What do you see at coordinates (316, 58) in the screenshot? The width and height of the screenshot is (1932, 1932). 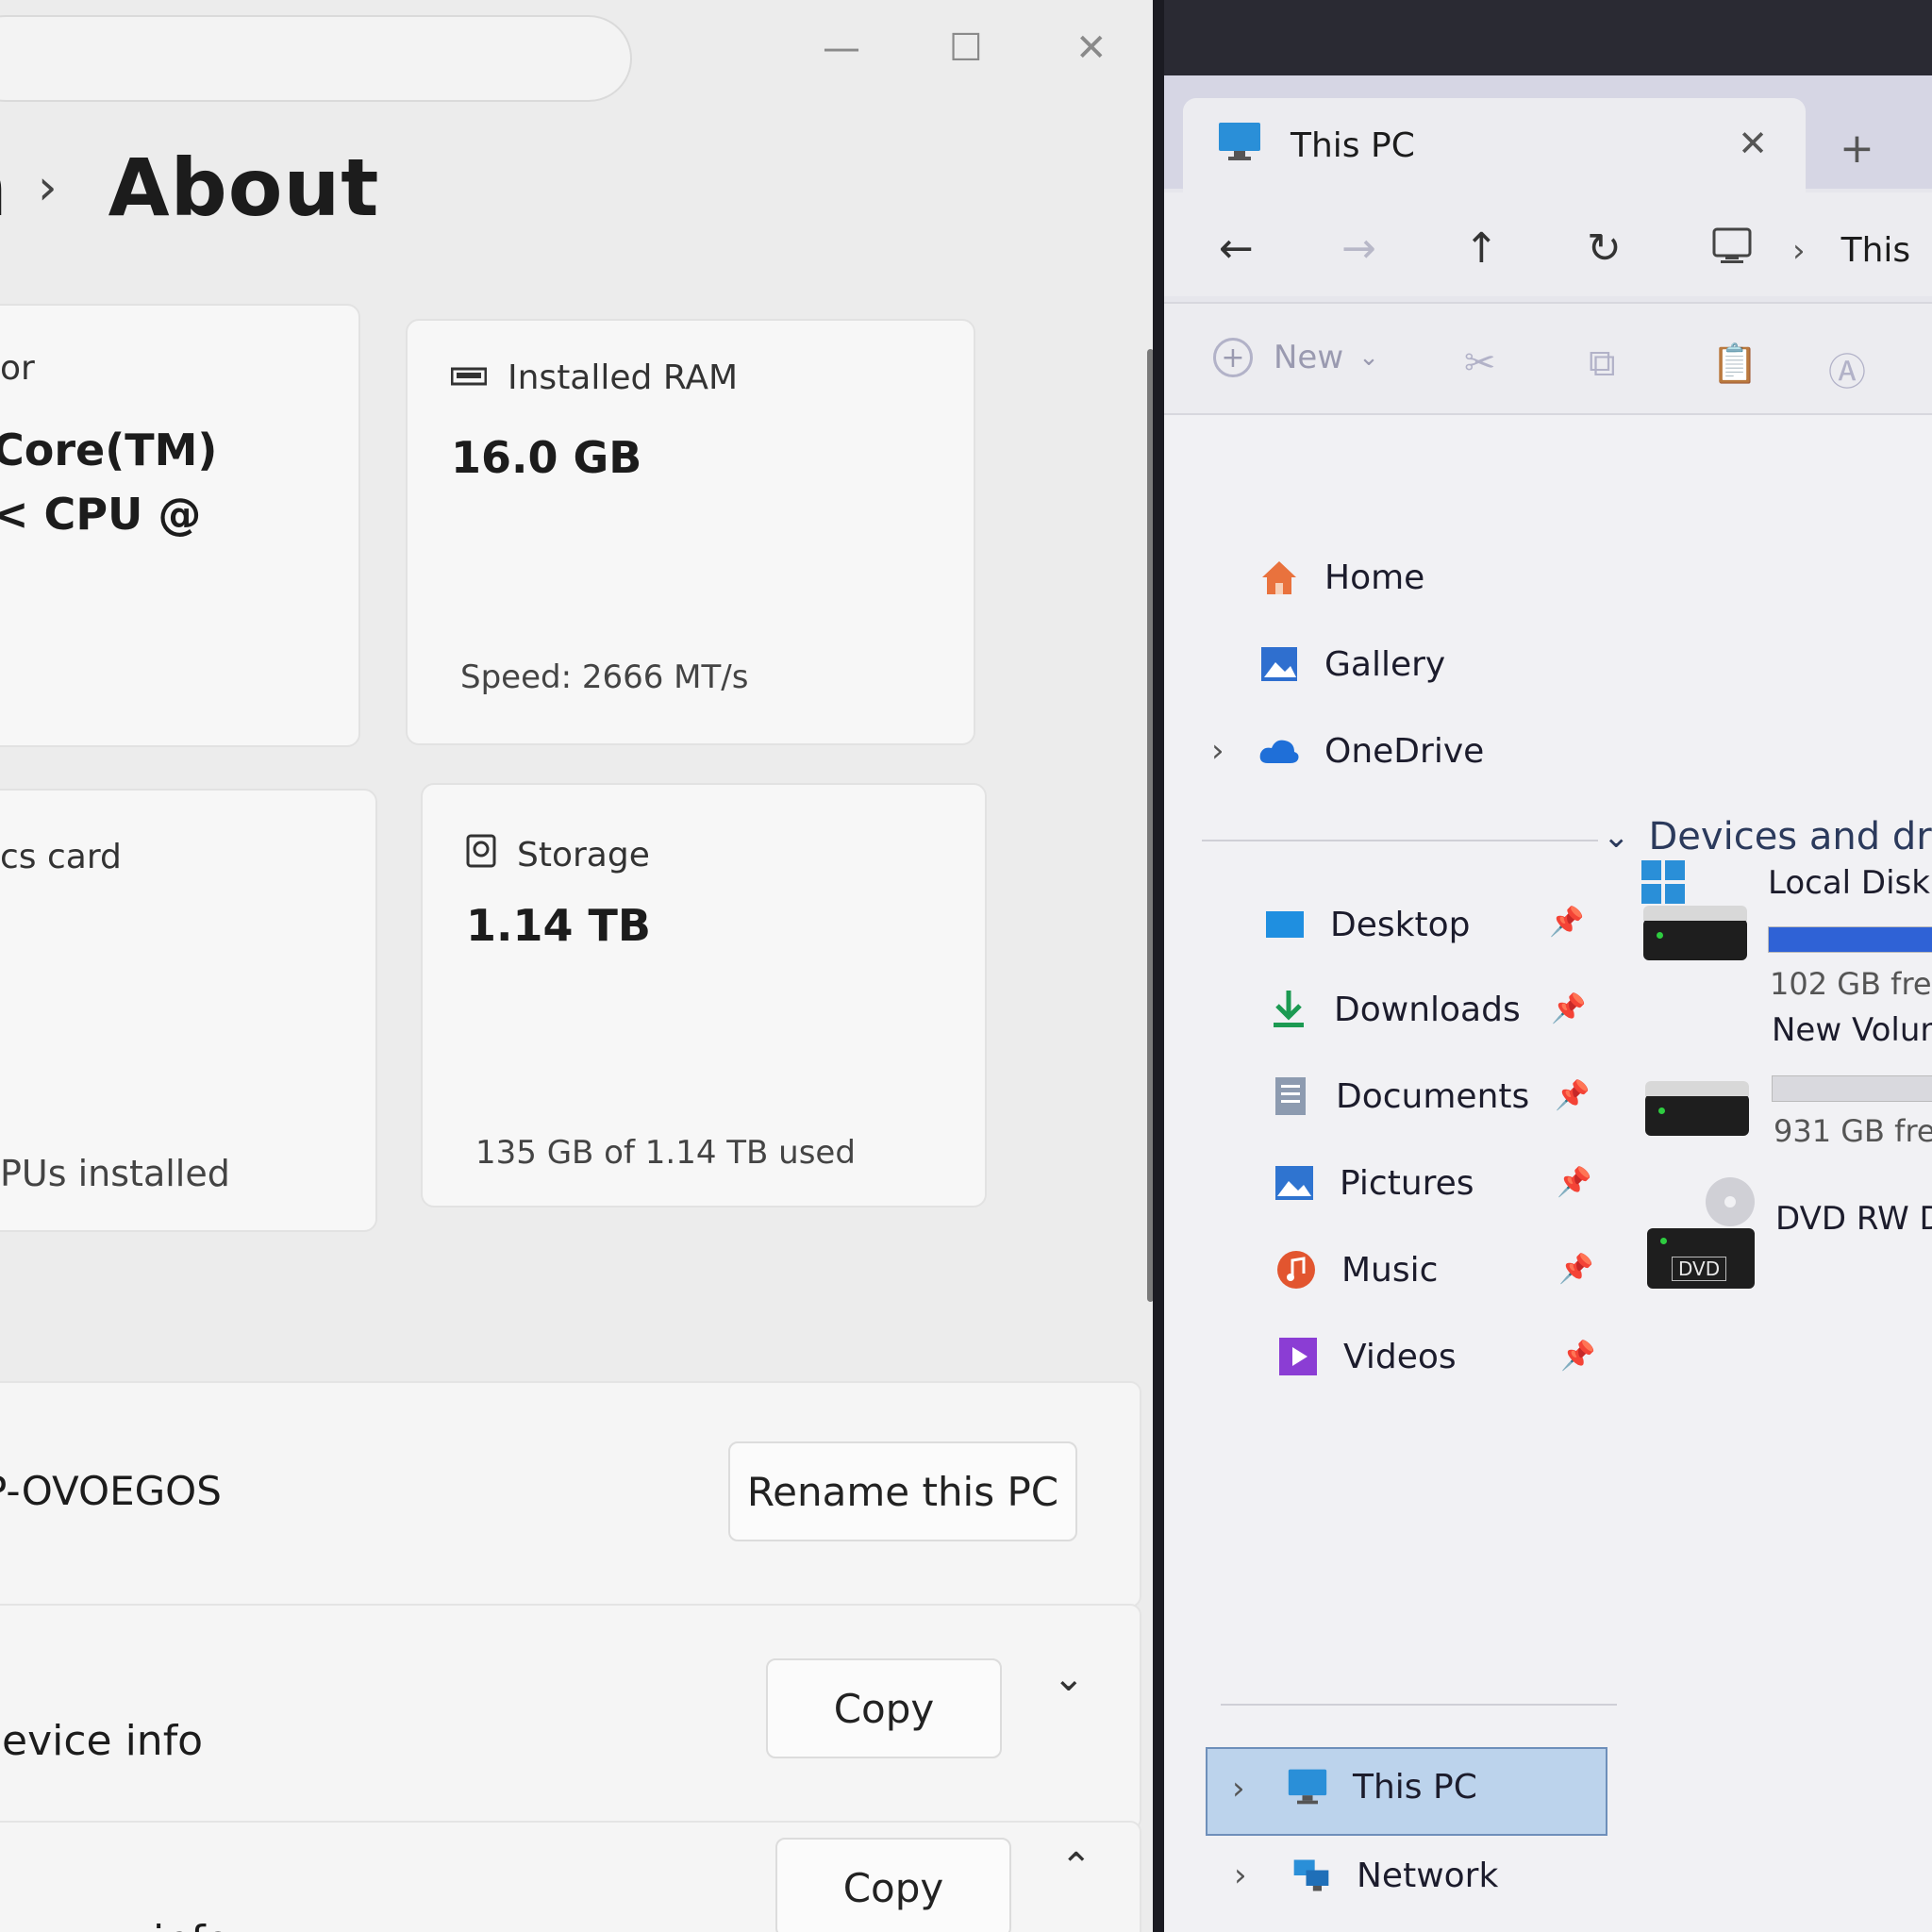 I see `settings-search-box` at bounding box center [316, 58].